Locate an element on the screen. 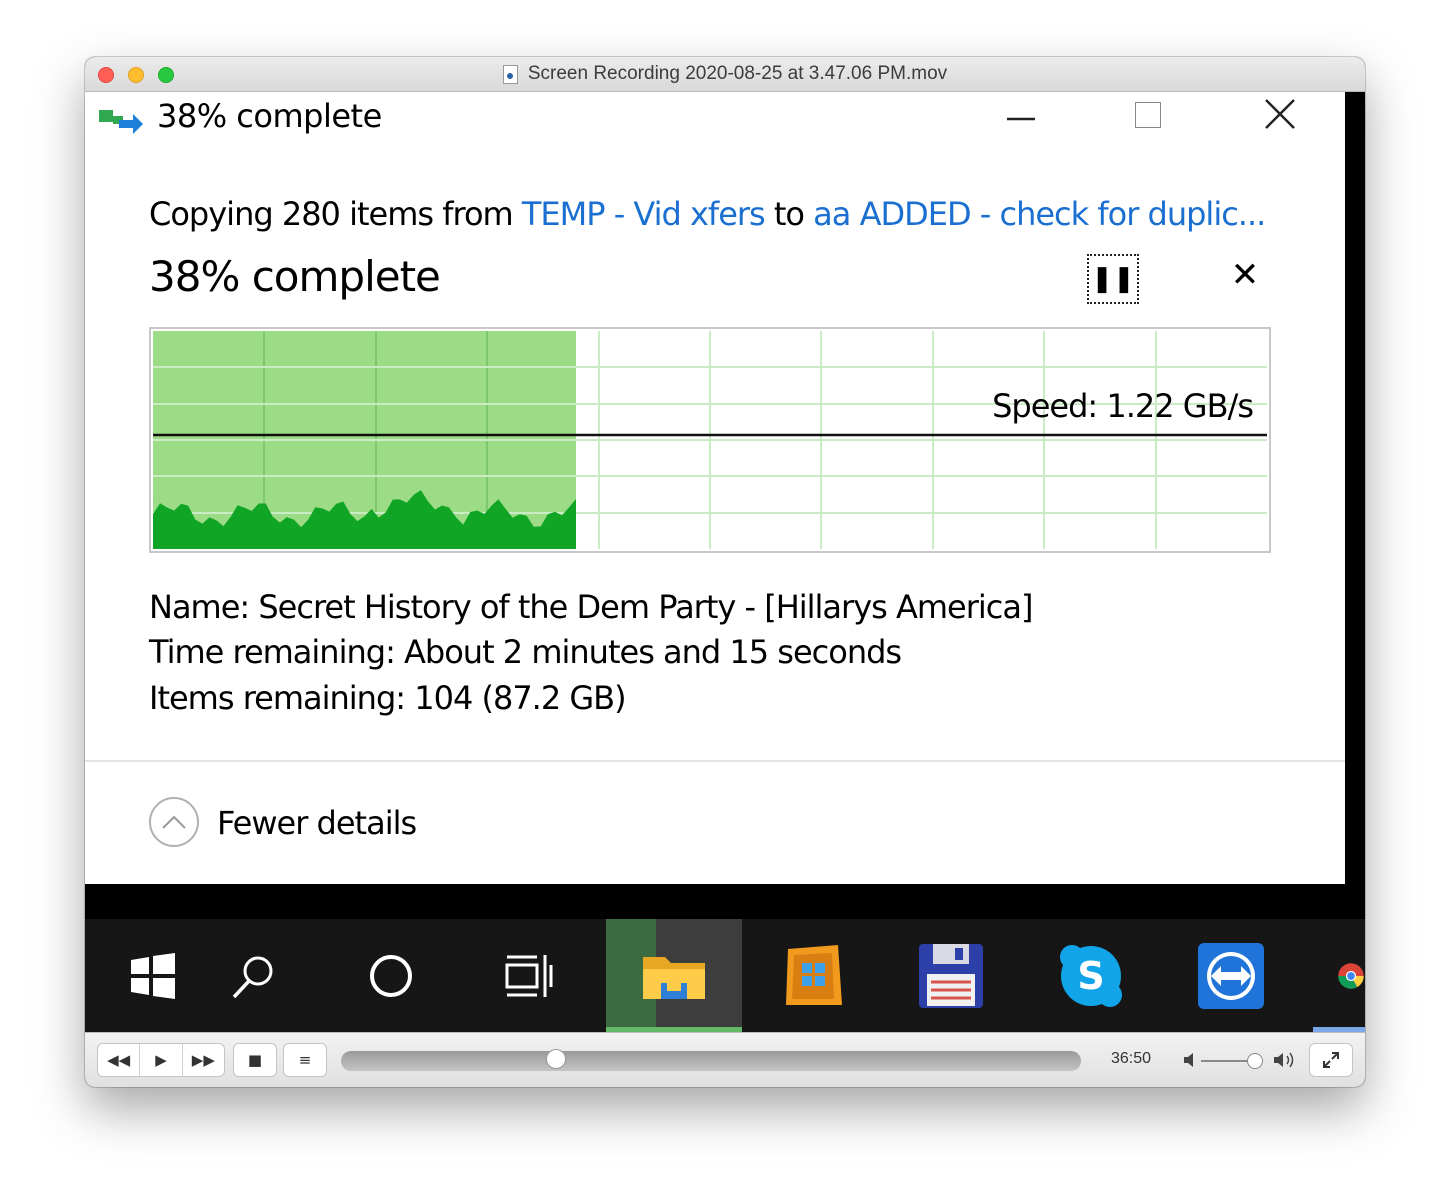  file-explorer-icon is located at coordinates (674, 977).